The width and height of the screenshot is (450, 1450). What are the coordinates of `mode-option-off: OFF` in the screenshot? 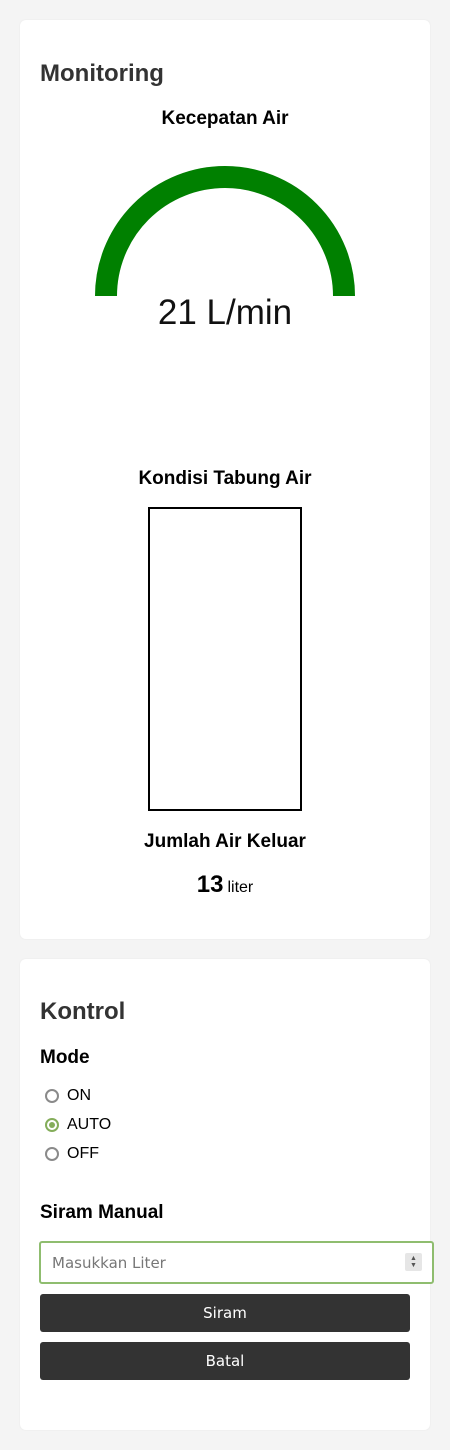 It's located at (72, 1154).